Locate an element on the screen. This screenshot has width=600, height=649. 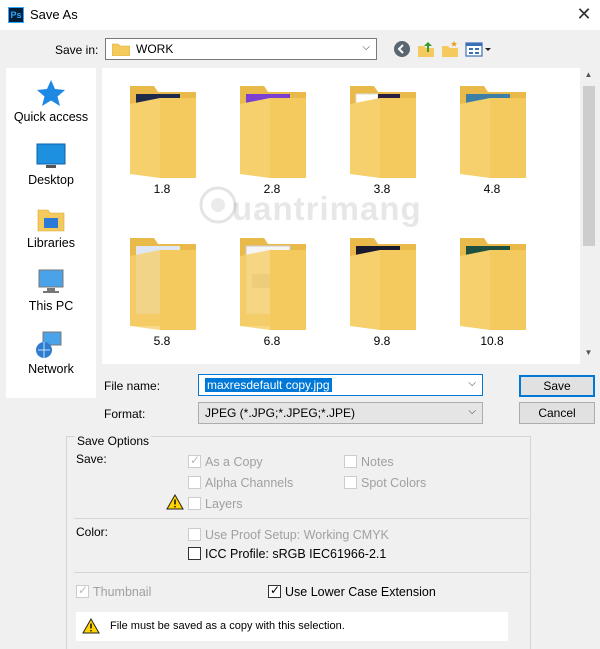
new-folder-icon is located at coordinates (450, 49).